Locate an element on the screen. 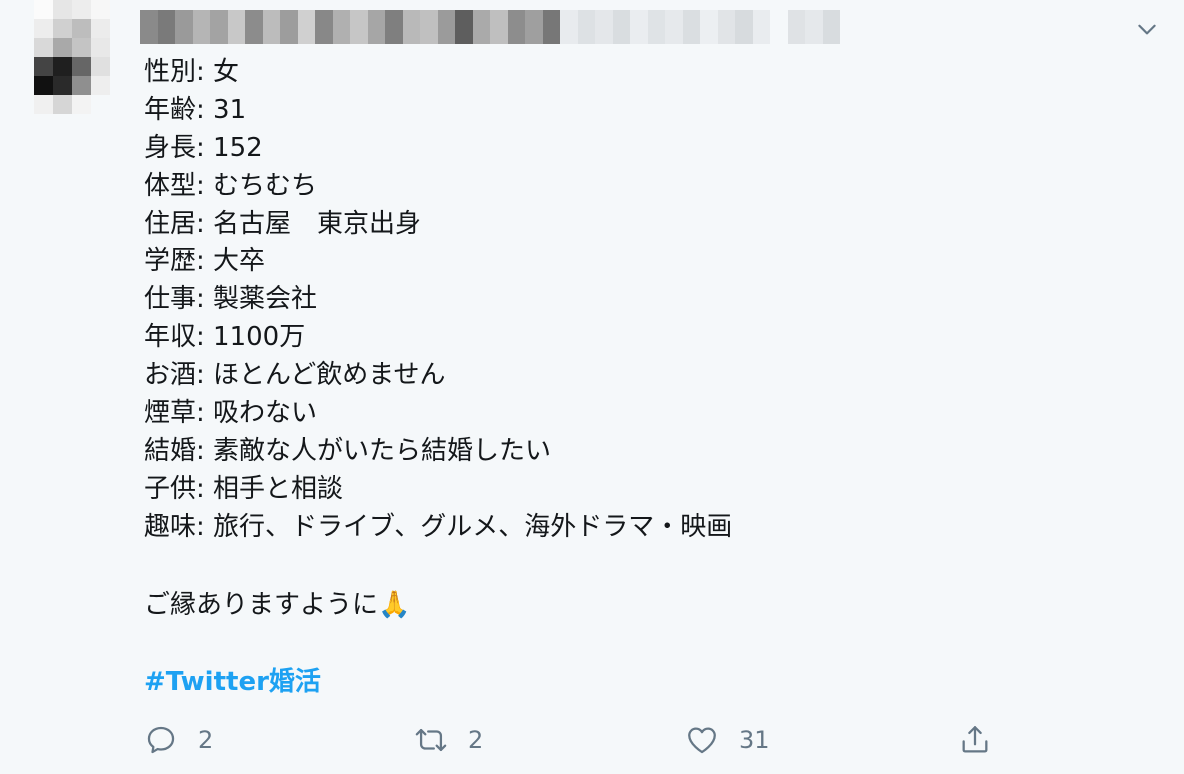 The image size is (1184, 774). closing-line: ご縁ありますように🙏 is located at coordinates (277, 605).